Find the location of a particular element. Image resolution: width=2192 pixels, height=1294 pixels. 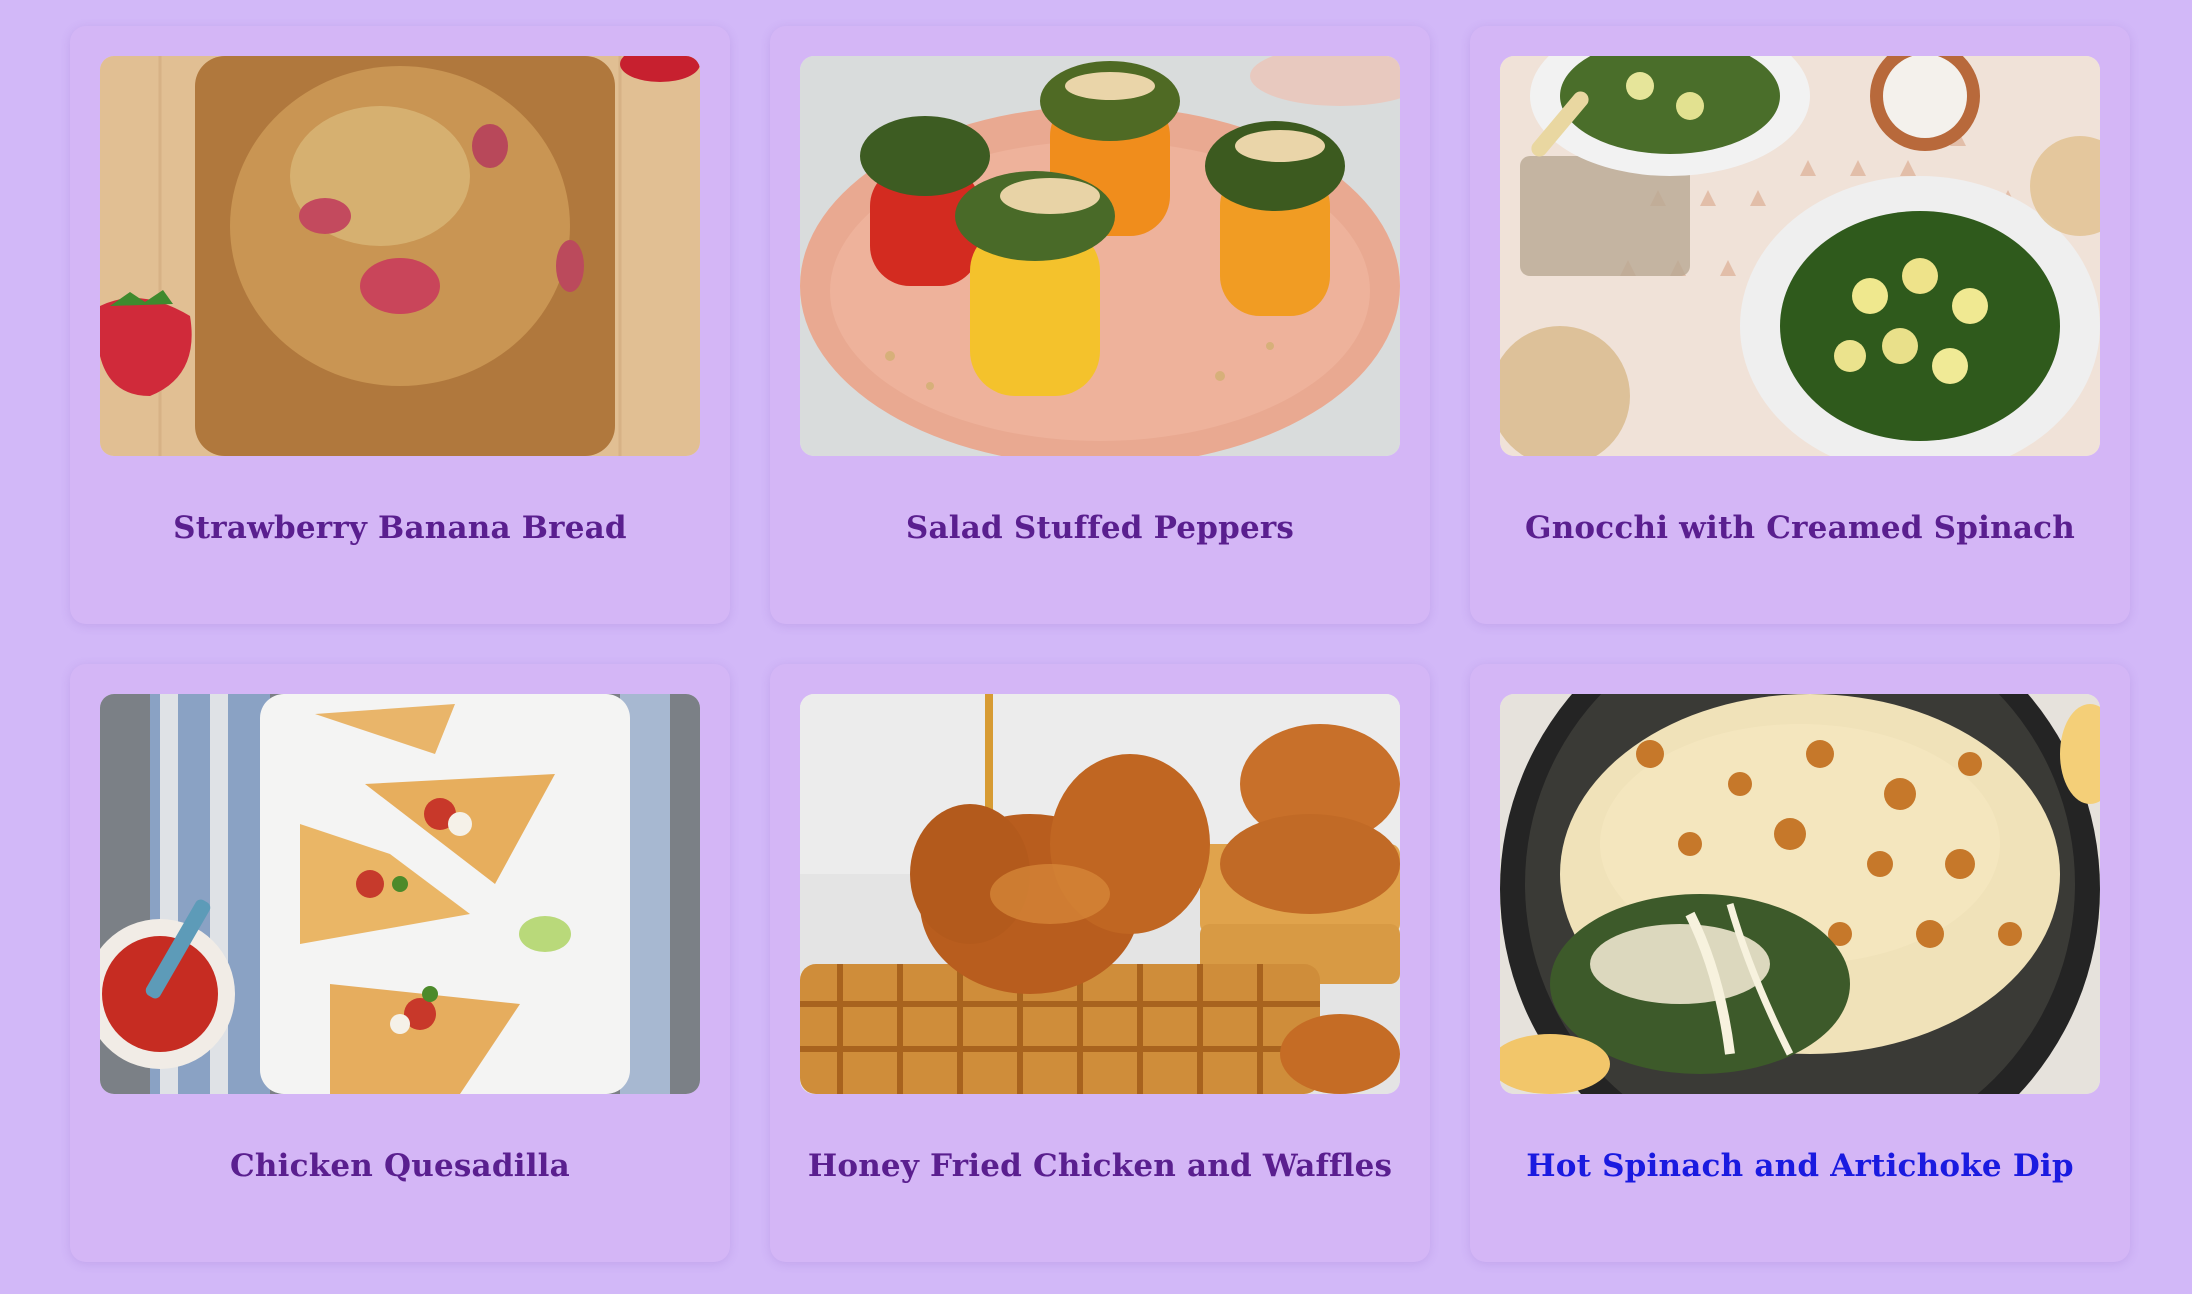

recipe-card: Chicken Quesadilla is located at coordinates (400, 963).